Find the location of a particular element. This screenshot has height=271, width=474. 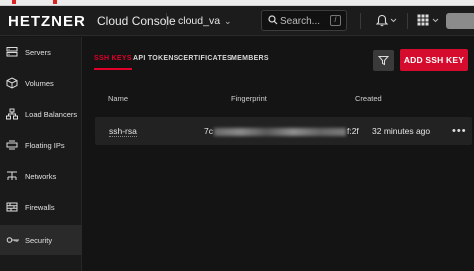

table-row: ssh-rsa 7c f:2f 32 minutes ago ••• is located at coordinates (283, 131).